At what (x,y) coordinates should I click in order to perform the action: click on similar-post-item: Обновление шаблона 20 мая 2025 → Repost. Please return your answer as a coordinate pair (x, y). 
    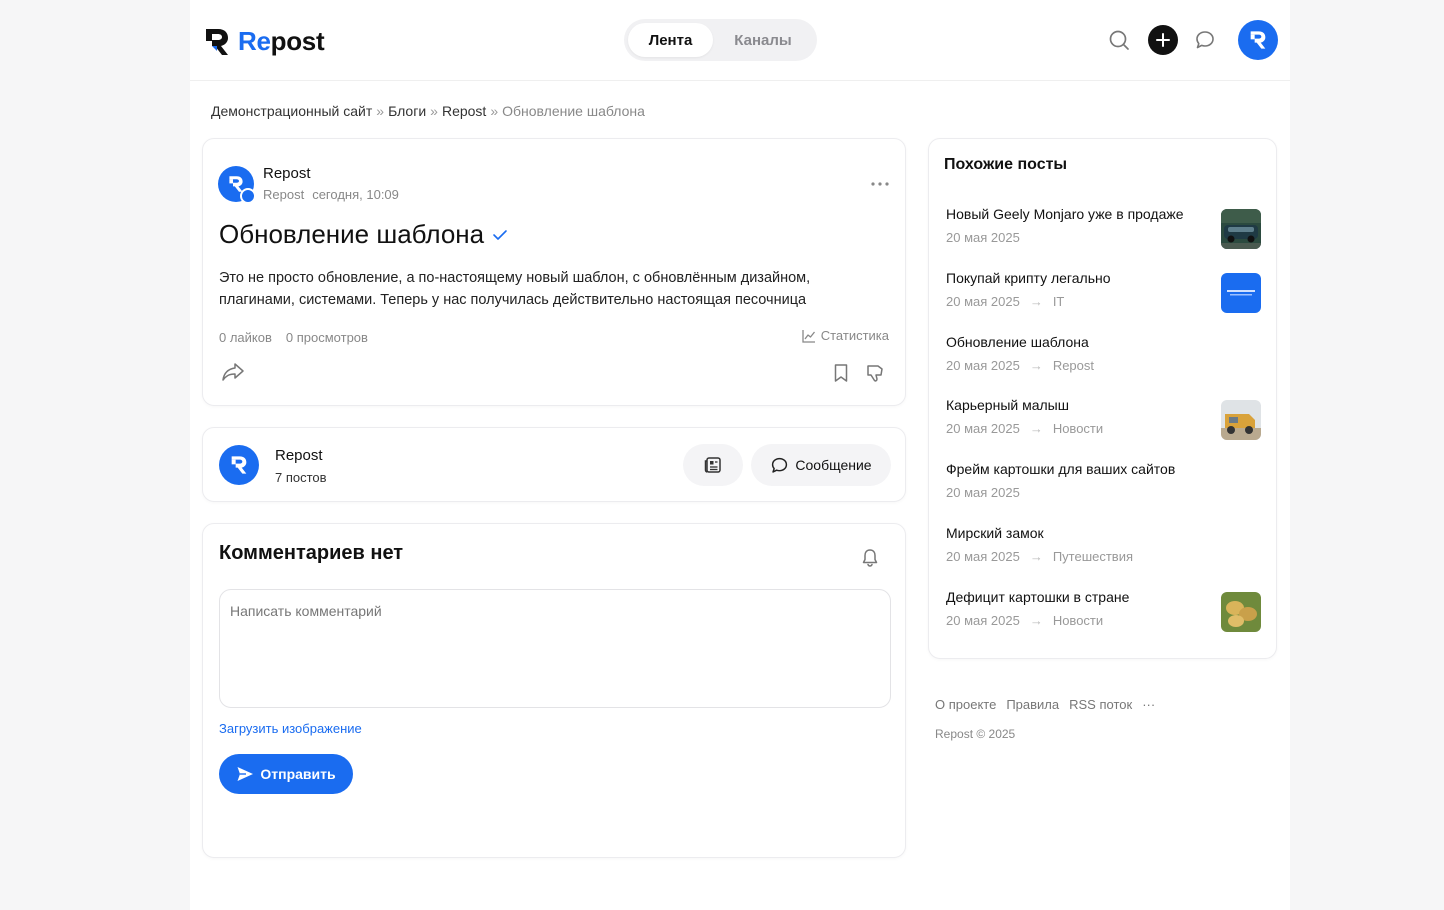
    Looking at the image, I should click on (1103, 365).